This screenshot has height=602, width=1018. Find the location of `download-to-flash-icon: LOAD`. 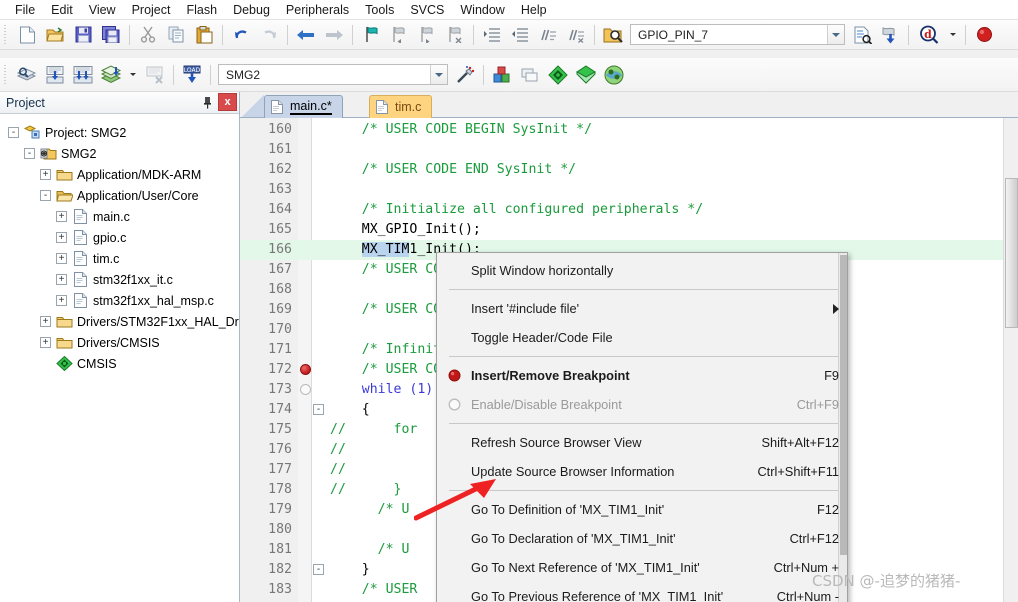

download-to-flash-icon: LOAD is located at coordinates (192, 75).